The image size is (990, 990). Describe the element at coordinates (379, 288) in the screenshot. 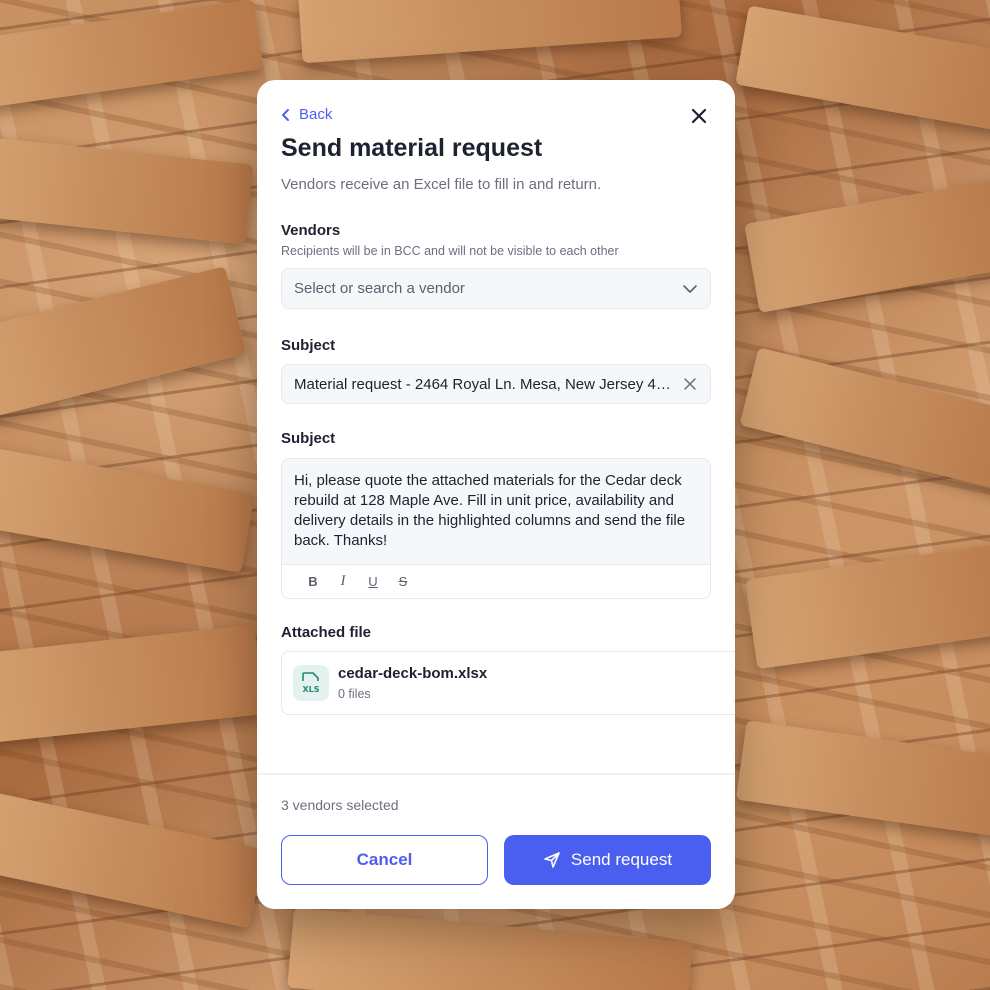

I see `vendor-select-placeholder: Select or search a vendor` at that location.